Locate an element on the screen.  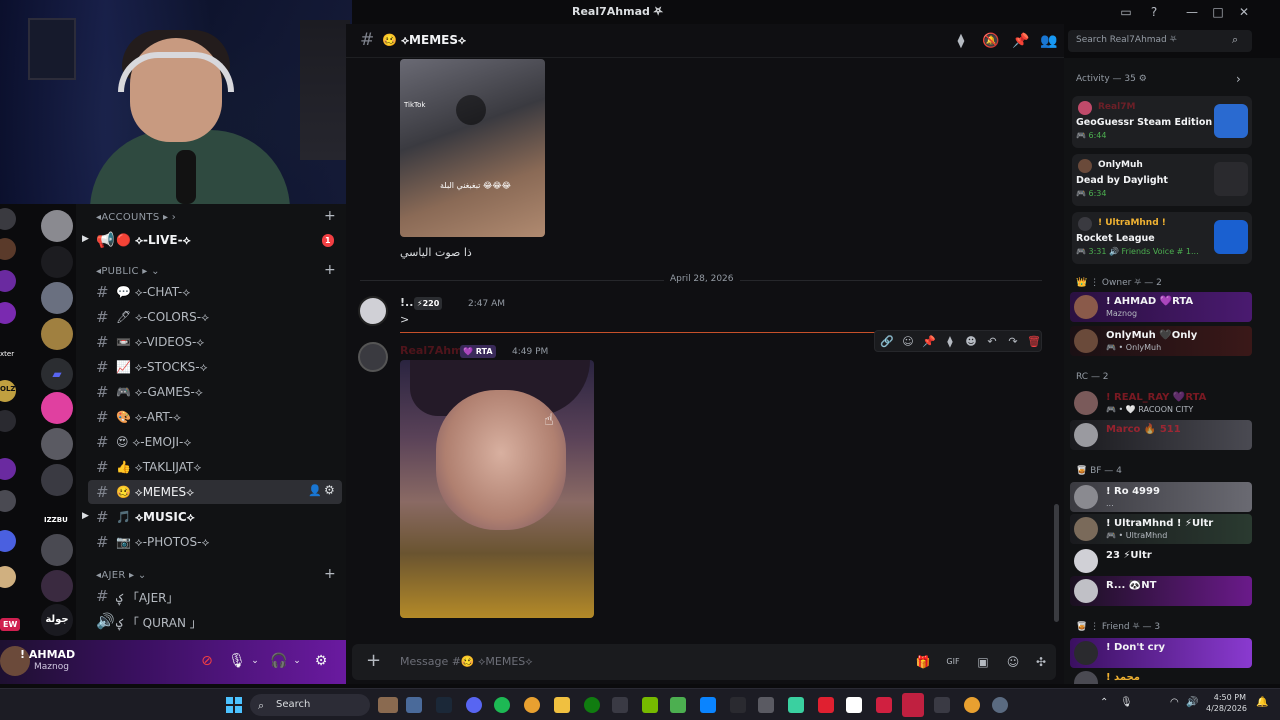
invite-icon: 👤 is located at coordinates (315, 490).